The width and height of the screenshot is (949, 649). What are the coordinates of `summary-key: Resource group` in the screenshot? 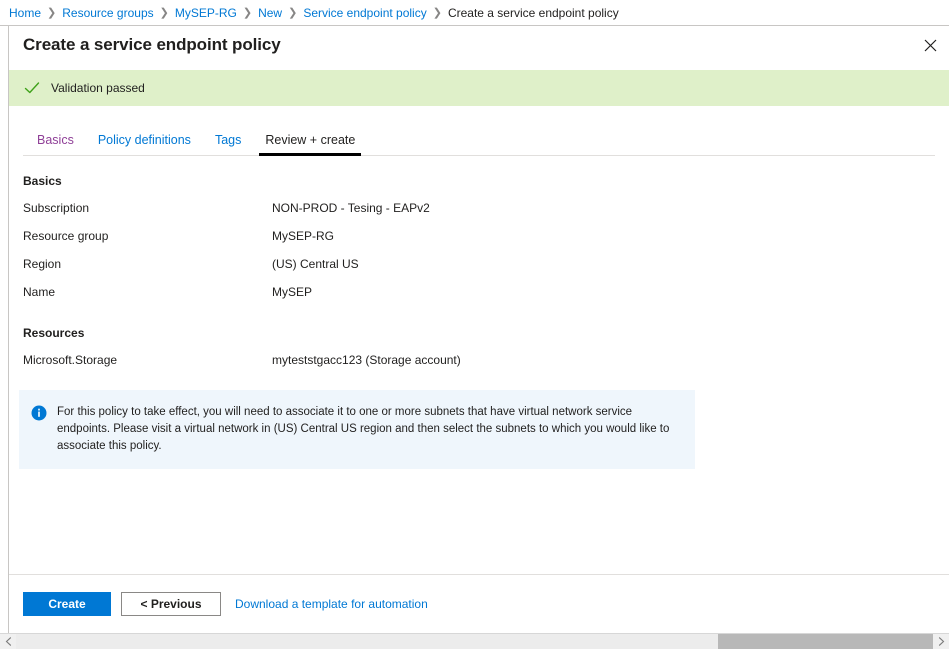 It's located at (66, 236).